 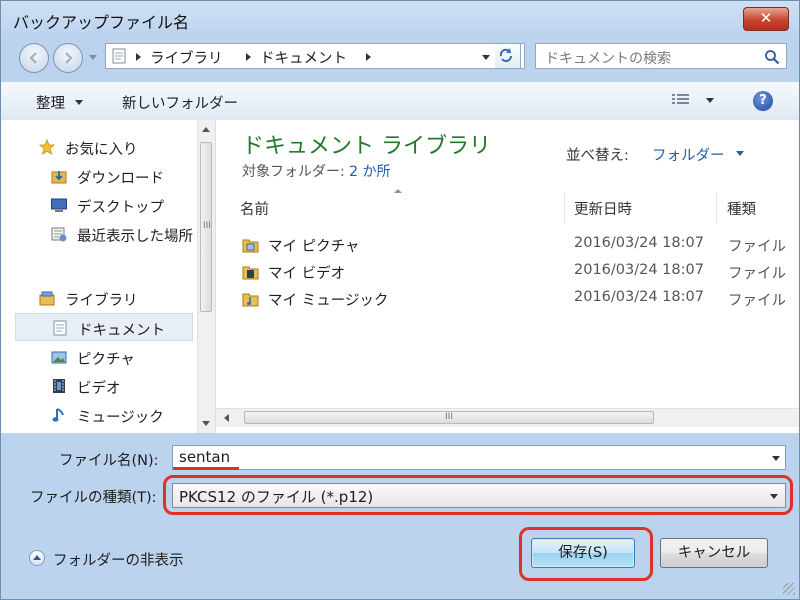 I want to click on refresh-button, so click(x=508, y=56).